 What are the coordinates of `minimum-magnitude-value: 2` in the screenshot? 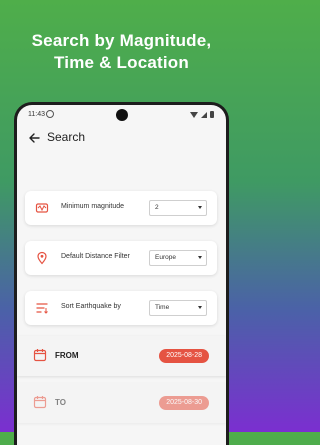 It's located at (157, 207).